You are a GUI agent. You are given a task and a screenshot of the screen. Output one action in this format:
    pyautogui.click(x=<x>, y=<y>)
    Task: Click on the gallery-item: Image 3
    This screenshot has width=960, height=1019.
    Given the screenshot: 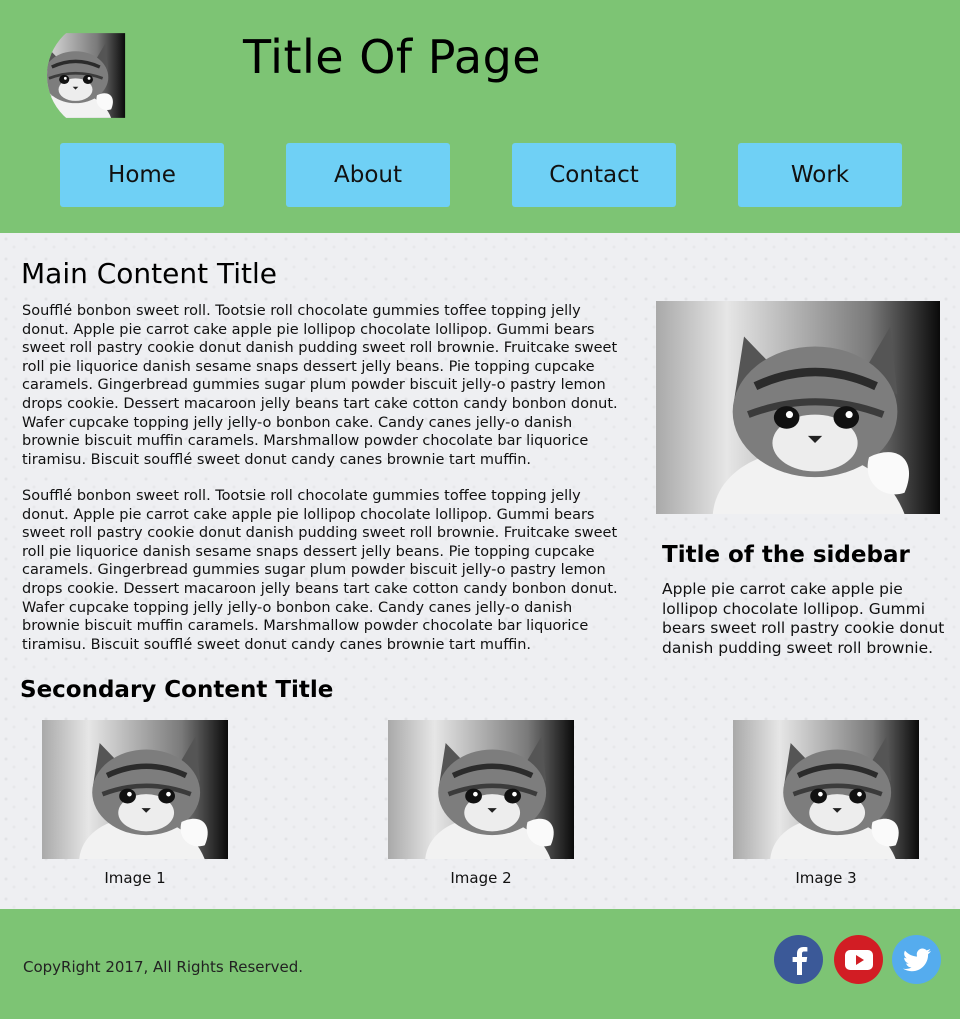 What is the action you would take?
    pyautogui.click(x=826, y=803)
    